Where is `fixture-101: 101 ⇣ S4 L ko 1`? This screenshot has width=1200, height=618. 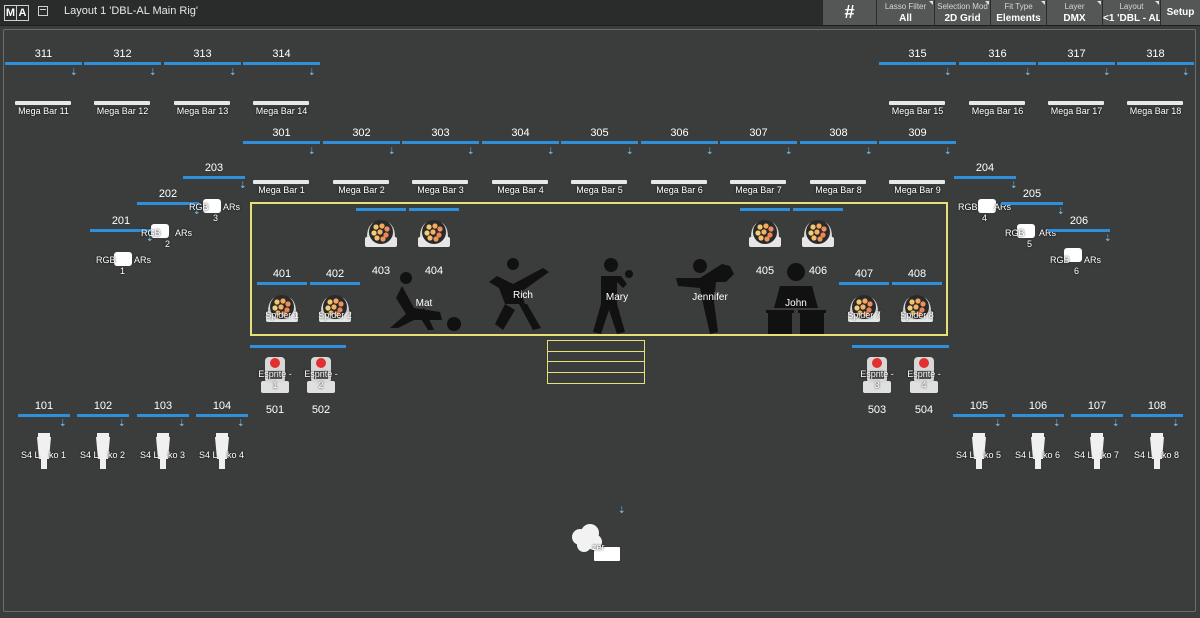
fixture-101: 101 ⇣ S4 L ko 1 is located at coordinates (44, 434).